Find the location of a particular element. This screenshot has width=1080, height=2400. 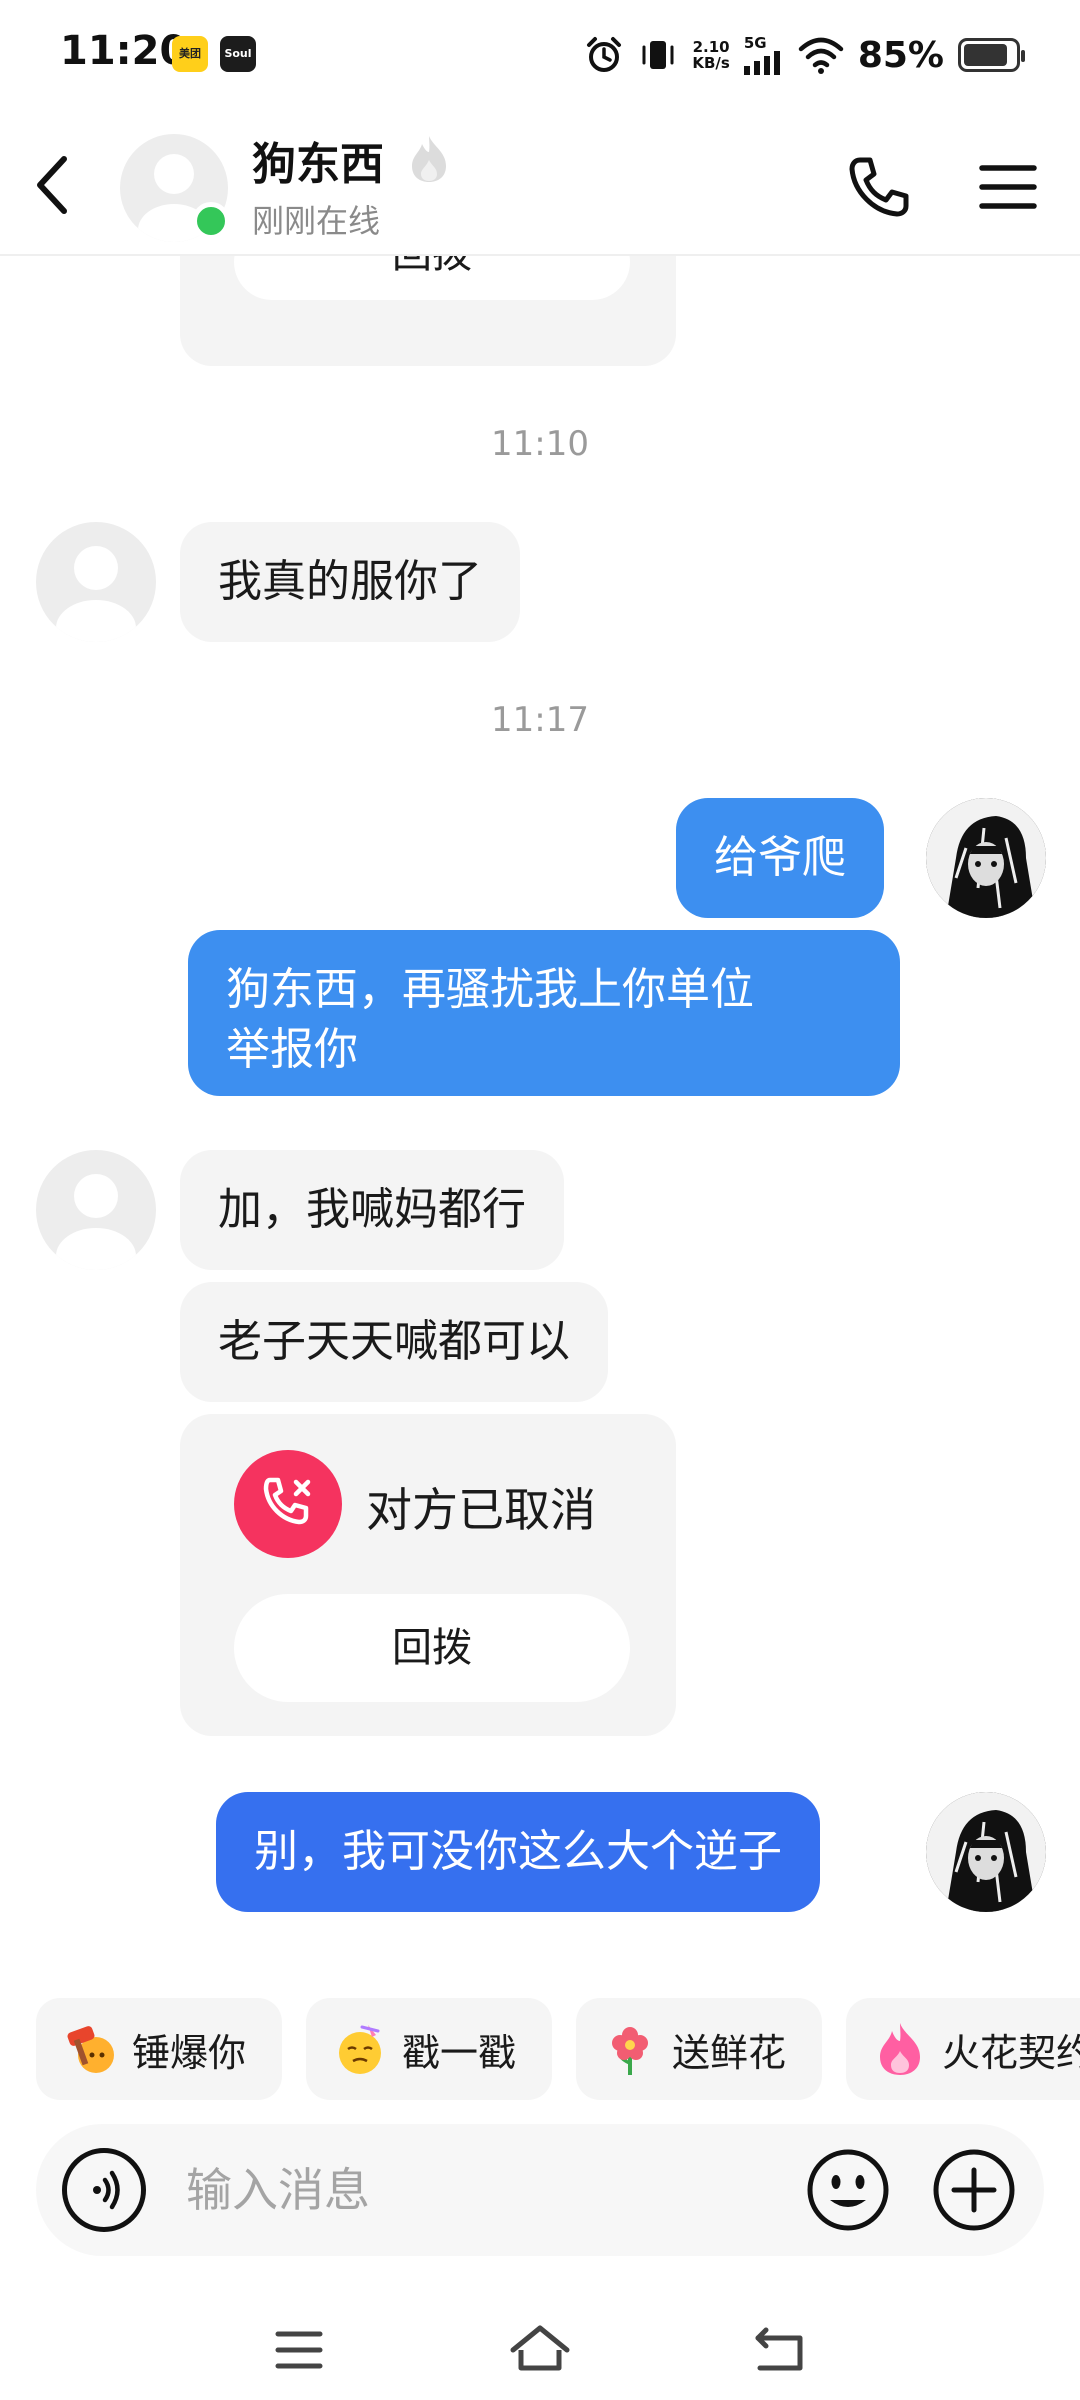

back-nav-button is located at coordinates (781, 2350).